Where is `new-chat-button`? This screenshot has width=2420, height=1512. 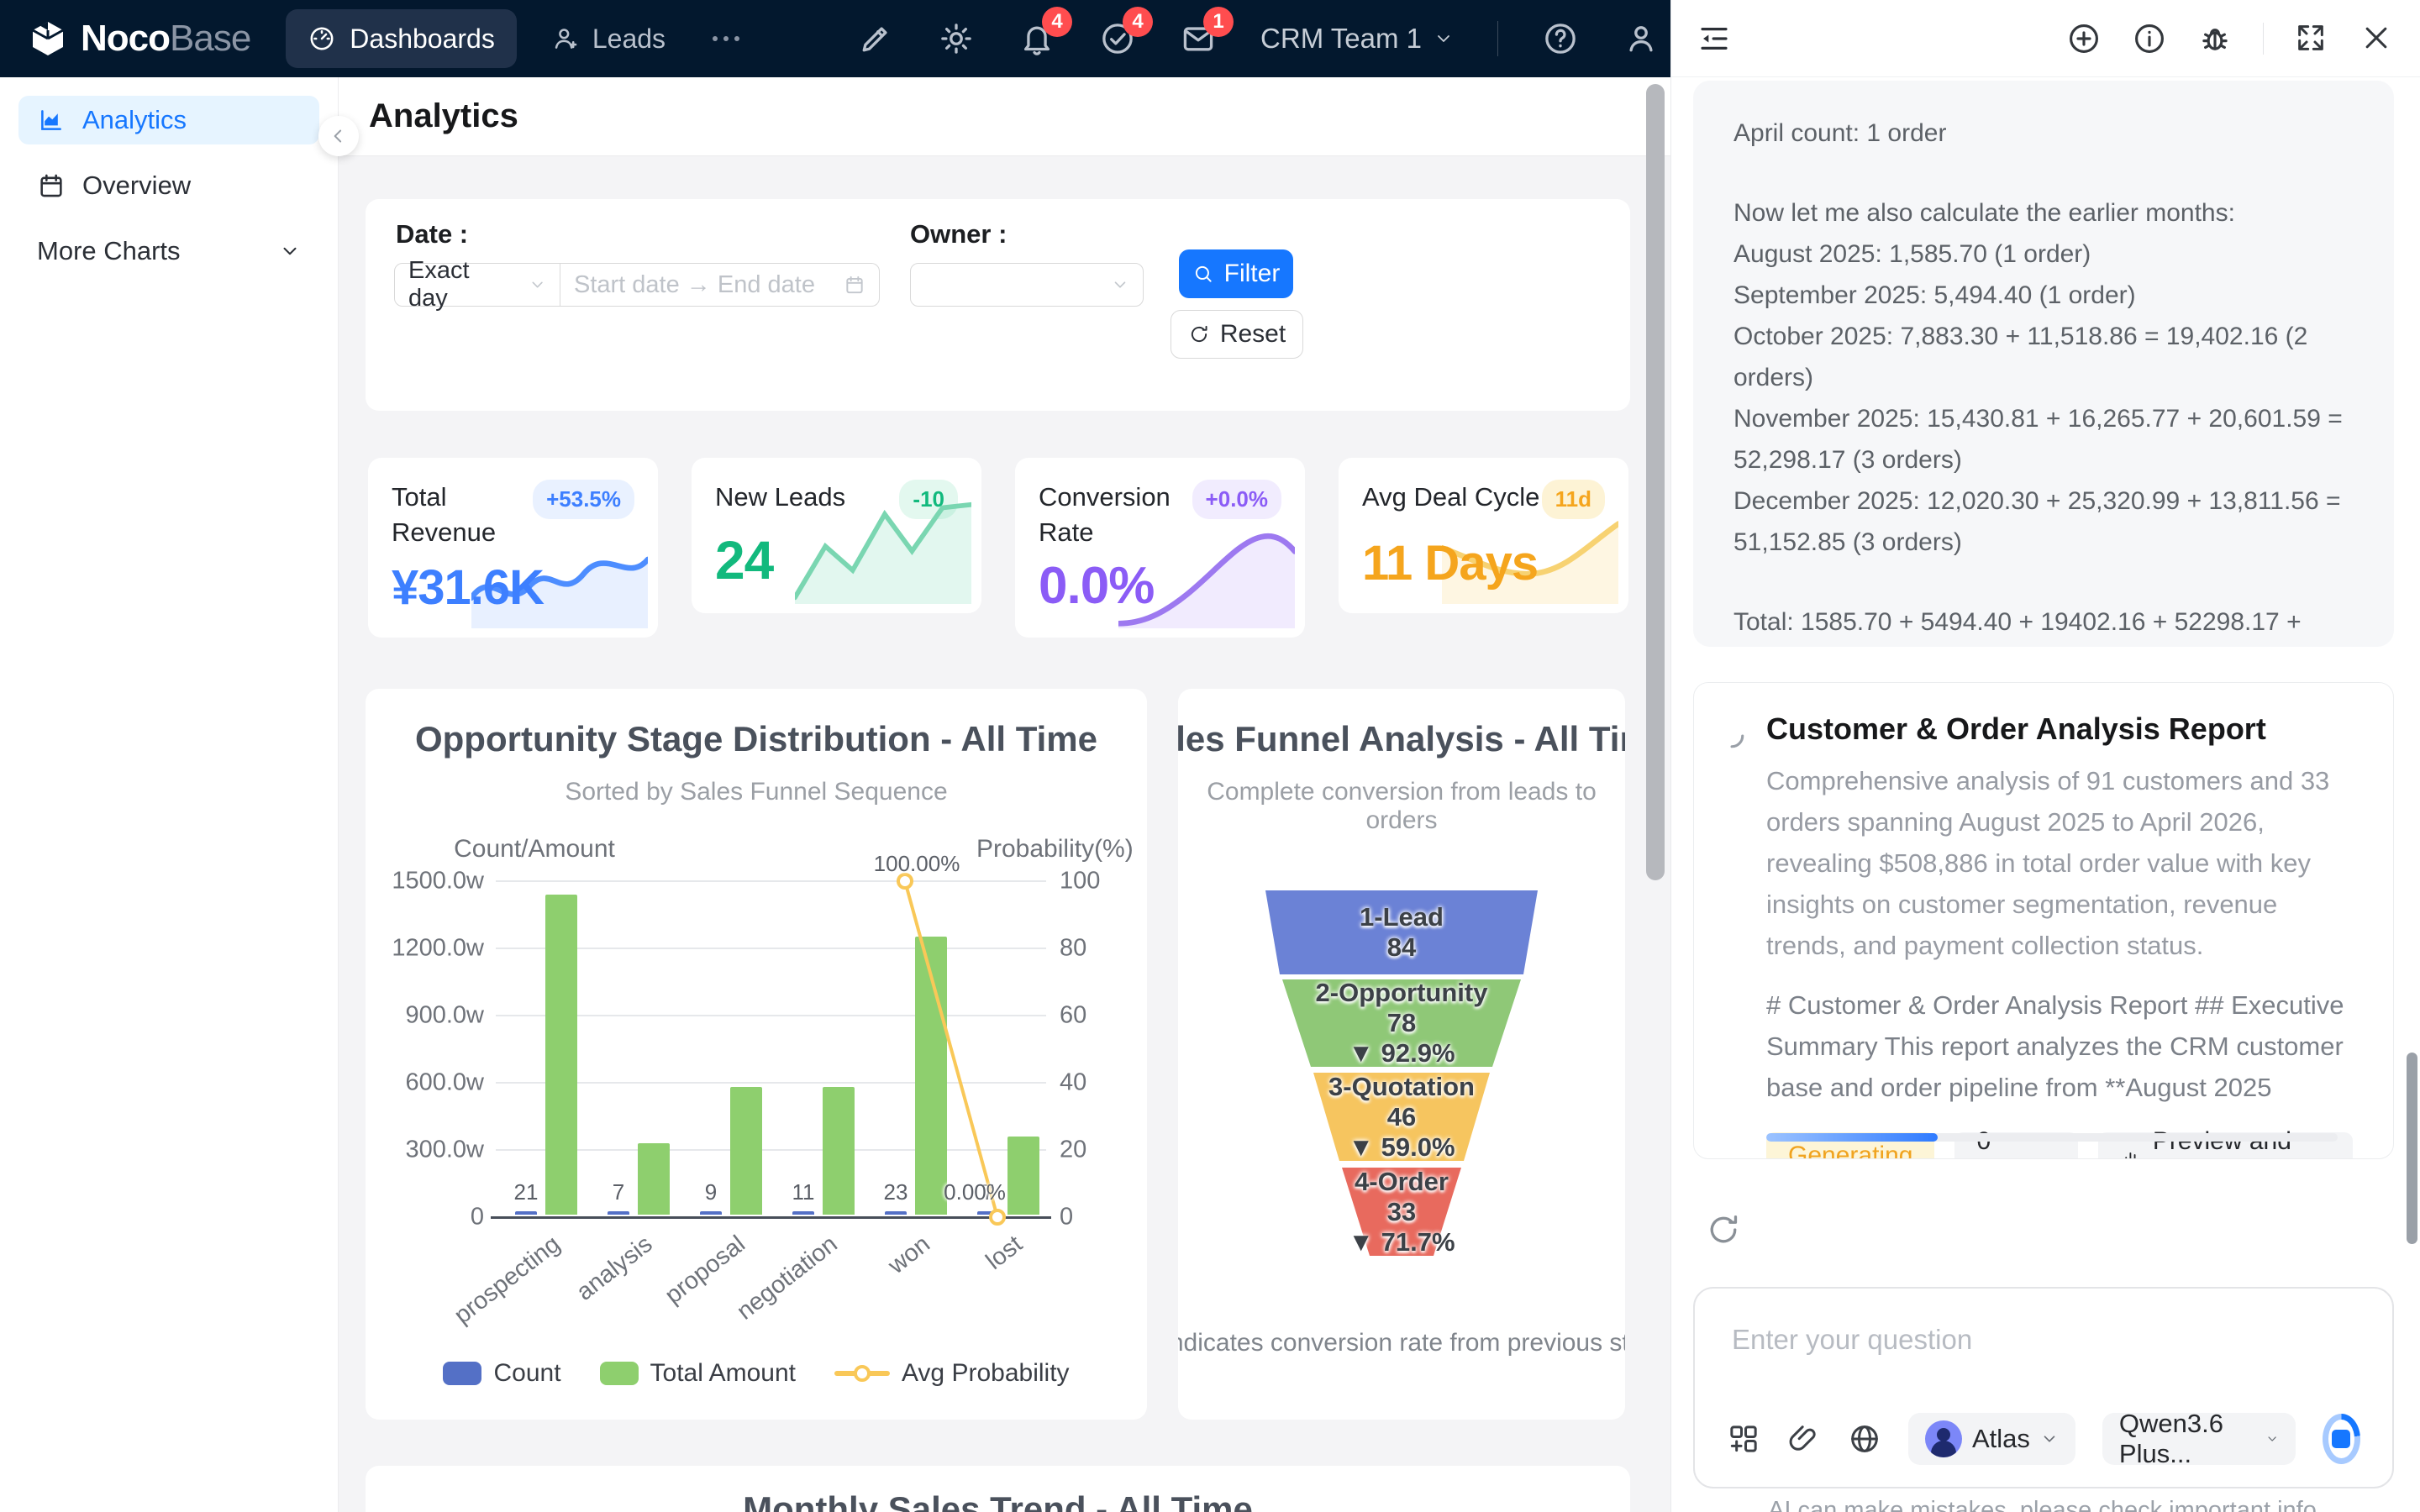 new-chat-button is located at coordinates (2084, 38).